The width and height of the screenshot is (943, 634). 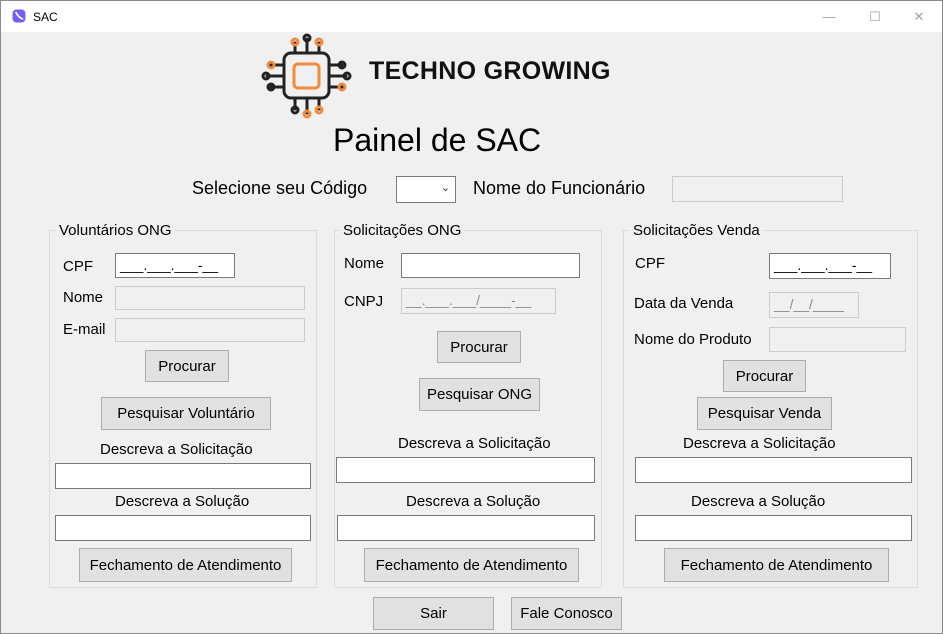 What do you see at coordinates (823, 265) in the screenshot?
I see `sale-cpf-mask: ___.___.___-__` at bounding box center [823, 265].